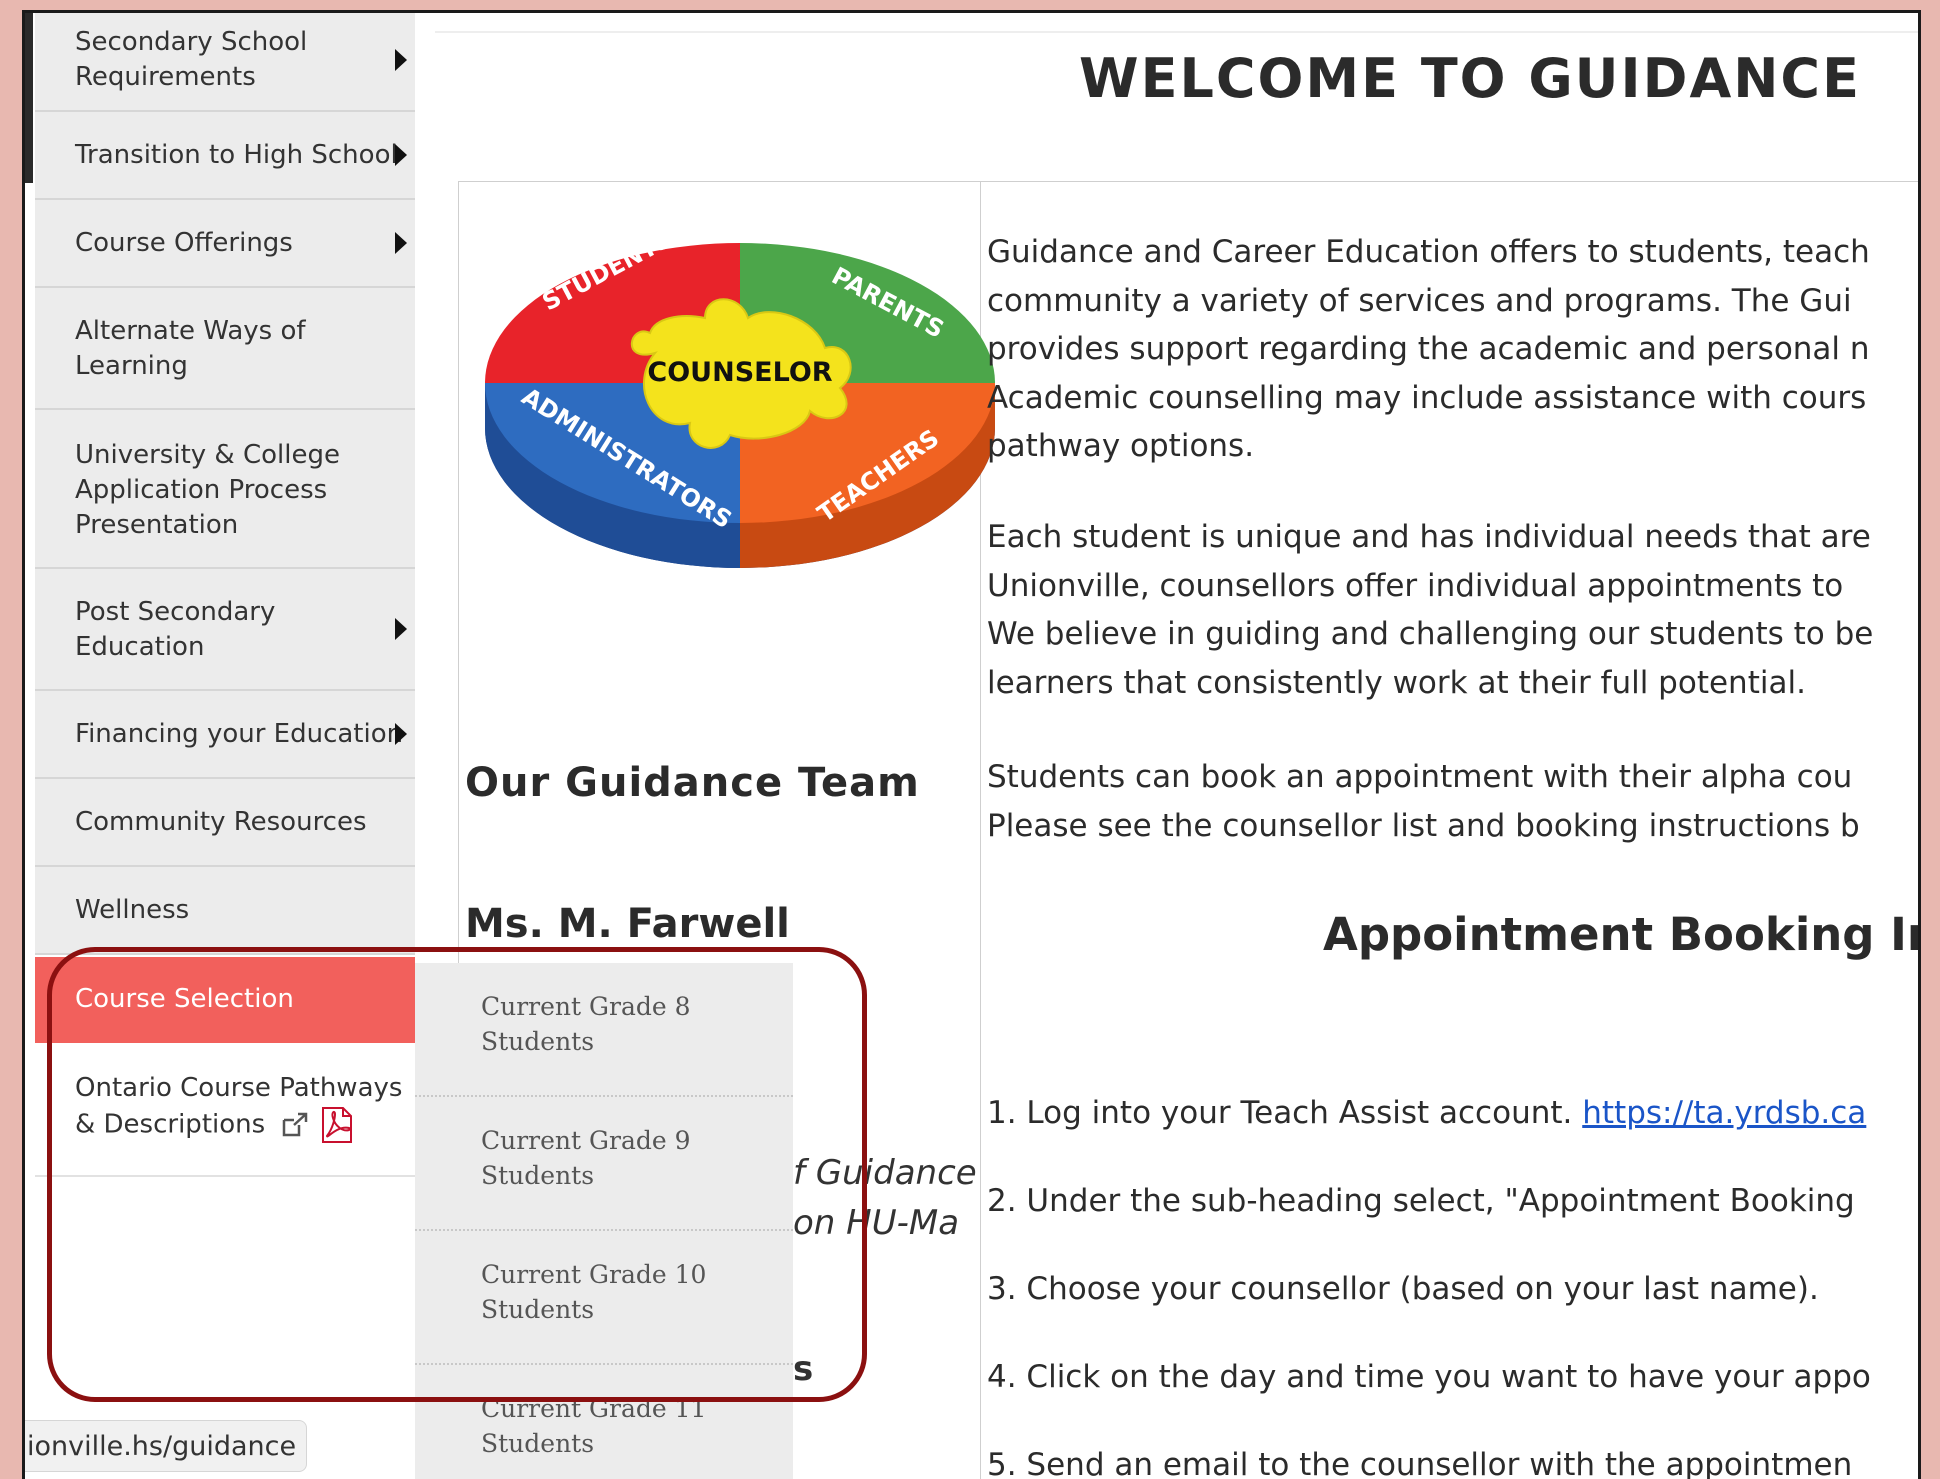 The width and height of the screenshot is (1940, 1479). I want to click on sidebar-item-wellness: Wellness, so click(225, 911).